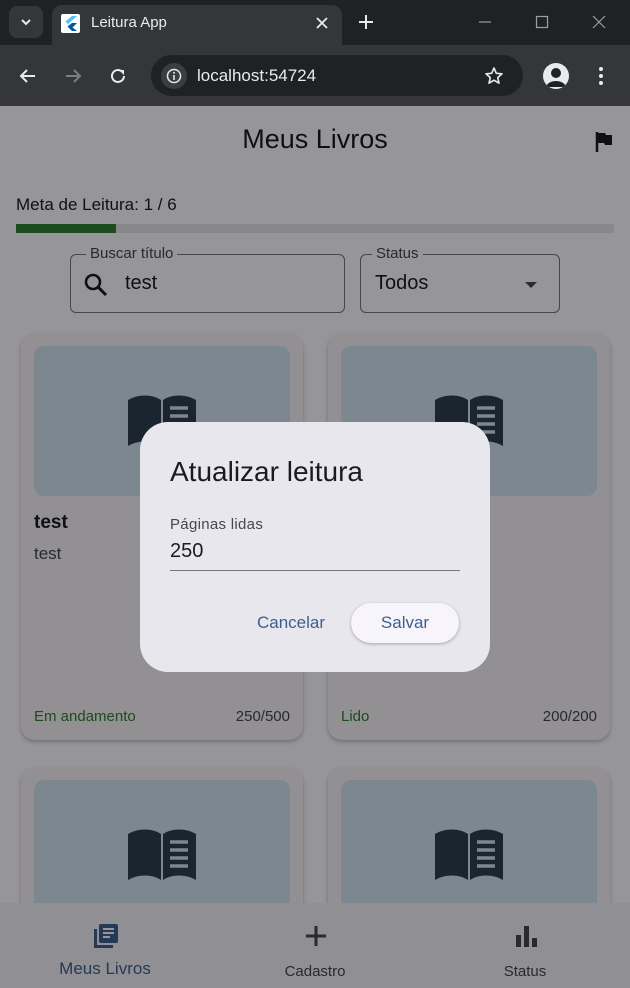 The height and width of the screenshot is (988, 630). I want to click on forward-button, so click(73, 76).